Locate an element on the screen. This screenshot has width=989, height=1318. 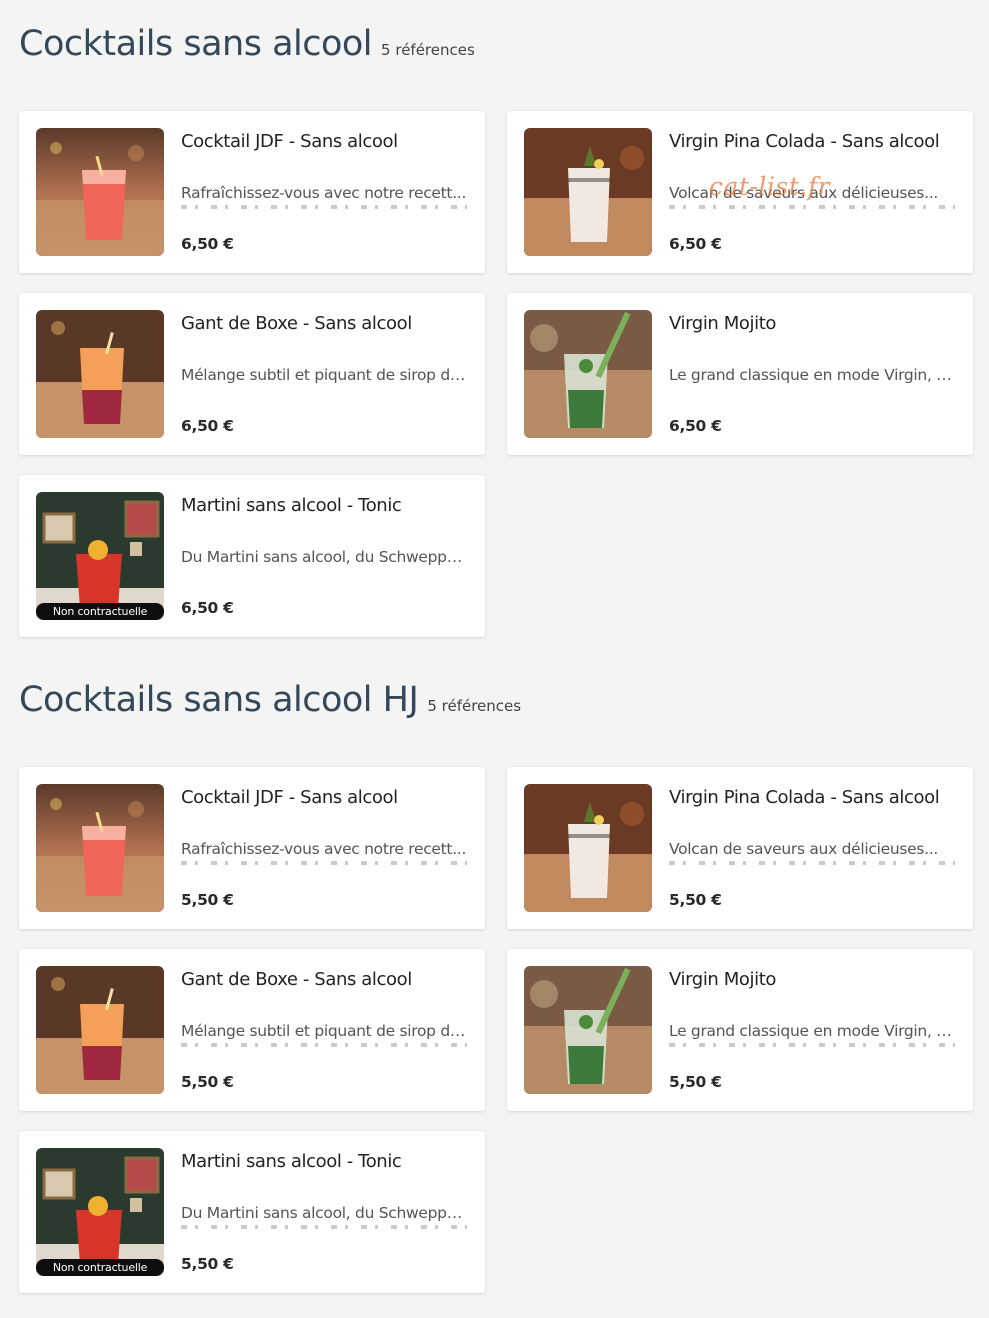
watermark: cat-list.fr is located at coordinates (769, 186).